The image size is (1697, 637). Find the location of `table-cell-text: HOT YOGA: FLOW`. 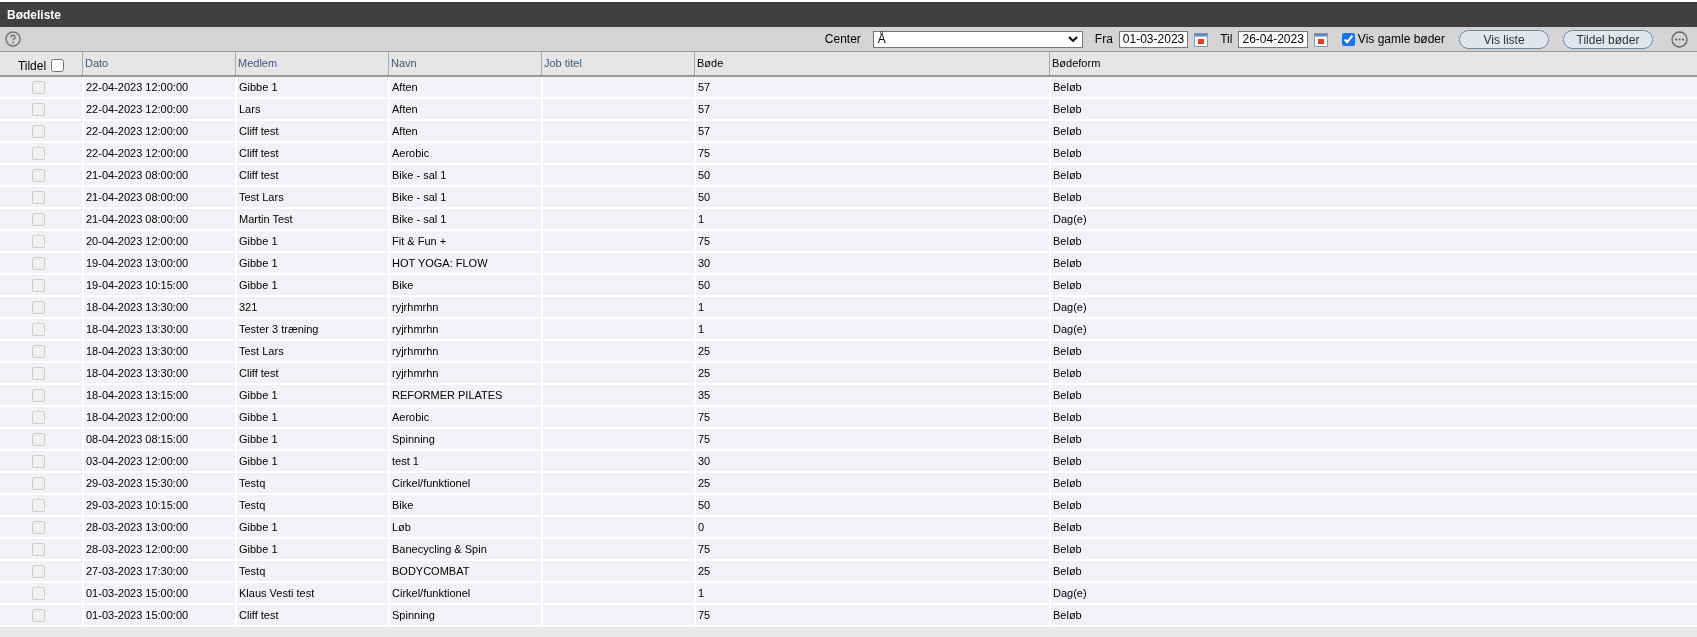

table-cell-text: HOT YOGA: FLOW is located at coordinates (440, 263).